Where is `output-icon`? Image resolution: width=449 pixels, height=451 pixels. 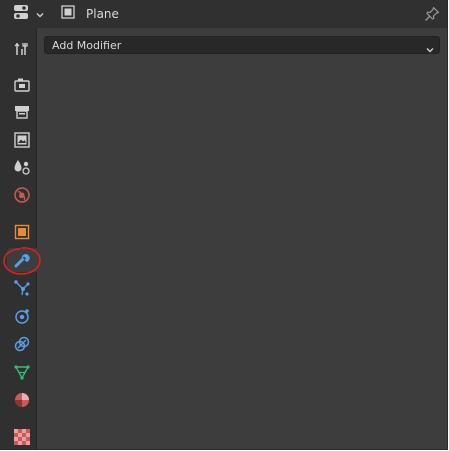
output-icon is located at coordinates (22, 112).